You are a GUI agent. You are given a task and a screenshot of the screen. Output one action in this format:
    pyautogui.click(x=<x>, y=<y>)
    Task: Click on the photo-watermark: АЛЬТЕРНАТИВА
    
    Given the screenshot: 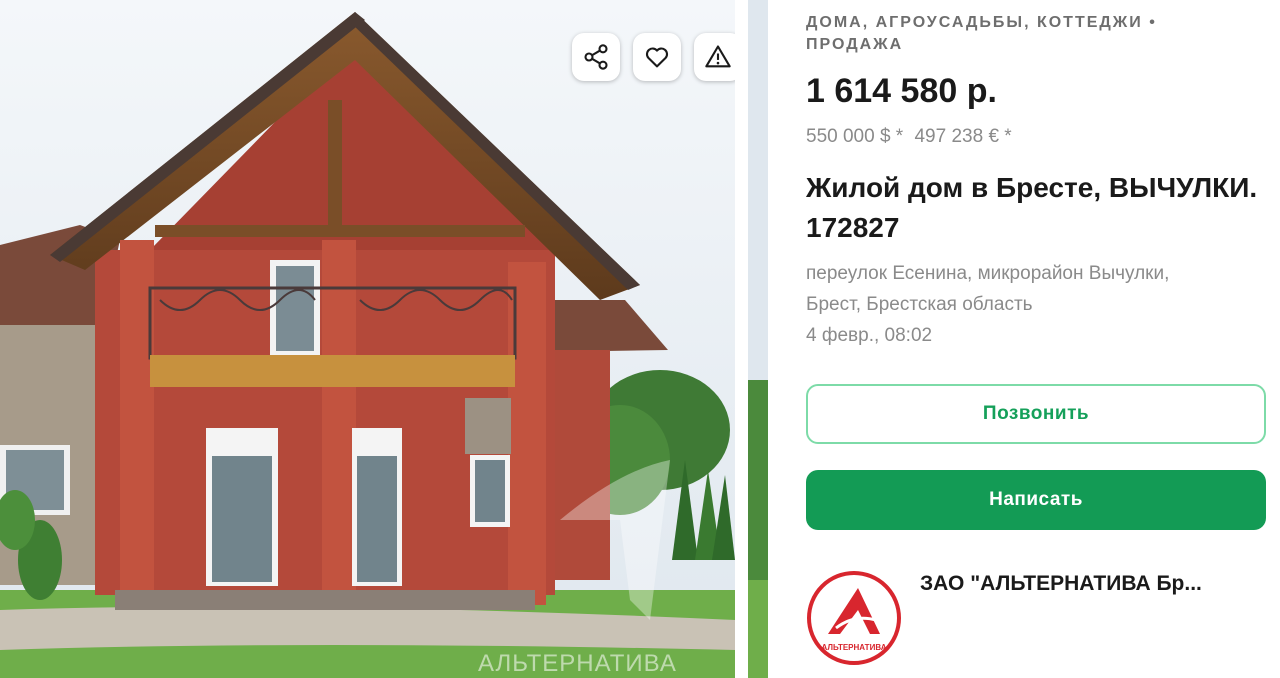 What is the action you would take?
    pyautogui.click(x=577, y=663)
    